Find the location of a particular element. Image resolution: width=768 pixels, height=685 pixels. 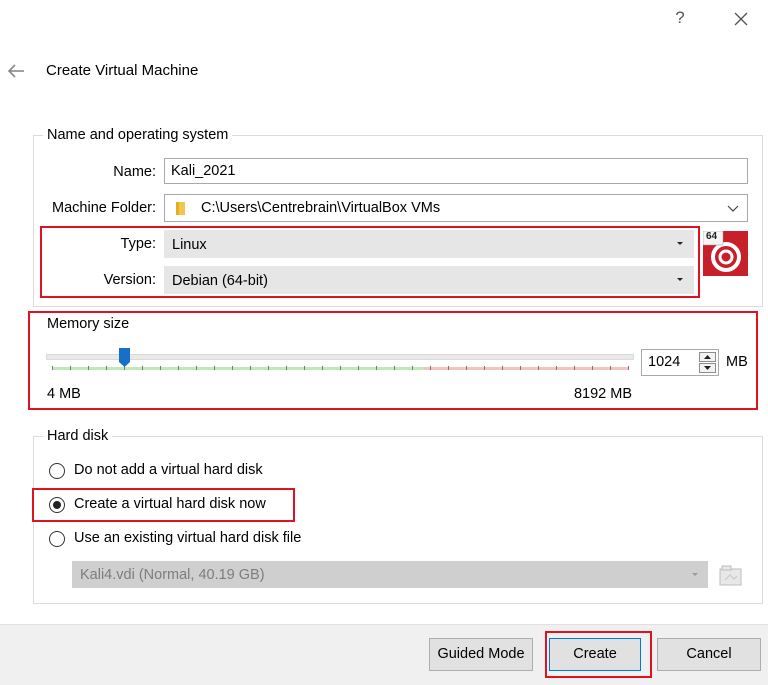

create-button: Create is located at coordinates (595, 654).